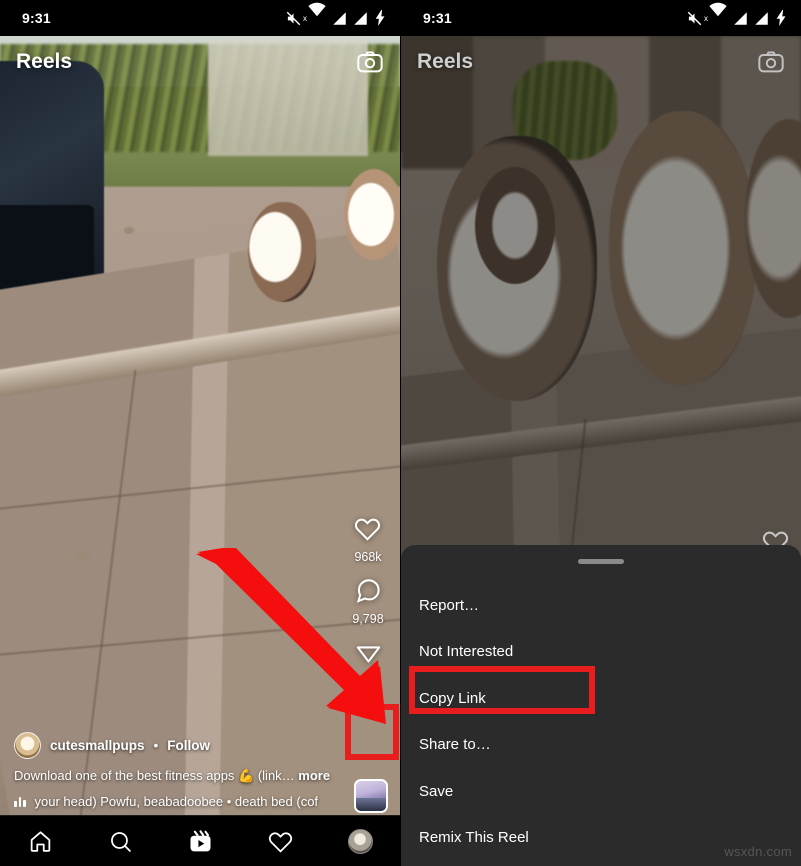 The height and width of the screenshot is (866, 801). I want to click on follow-button: Follow, so click(188, 745).